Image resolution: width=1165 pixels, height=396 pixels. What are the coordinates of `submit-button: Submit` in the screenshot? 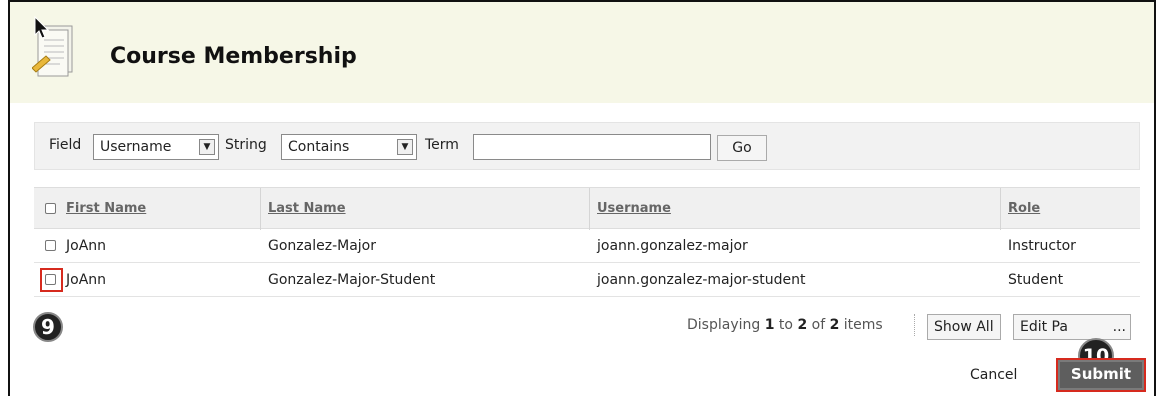 It's located at (1101, 375).